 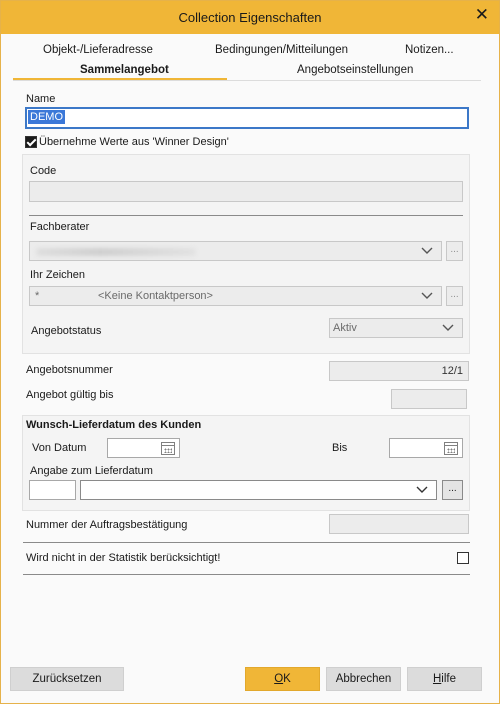 I want to click on wunsch-lieferdatum-header: Wunsch-Lieferdatum des Kunden, so click(x=114, y=425).